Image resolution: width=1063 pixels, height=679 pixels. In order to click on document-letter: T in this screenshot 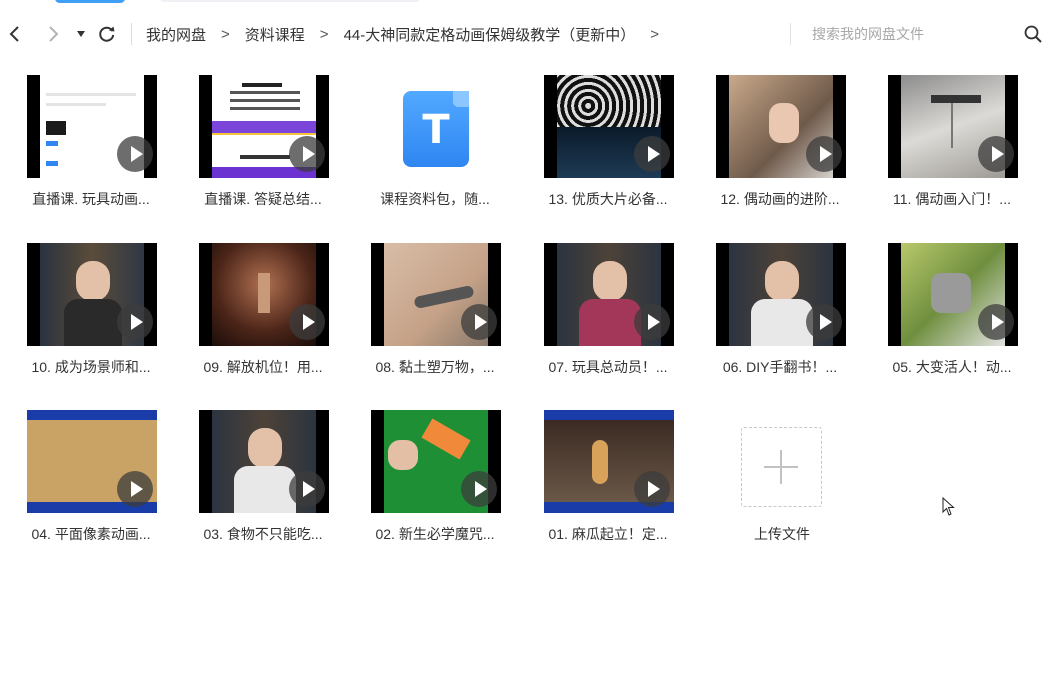, I will do `click(436, 130)`.